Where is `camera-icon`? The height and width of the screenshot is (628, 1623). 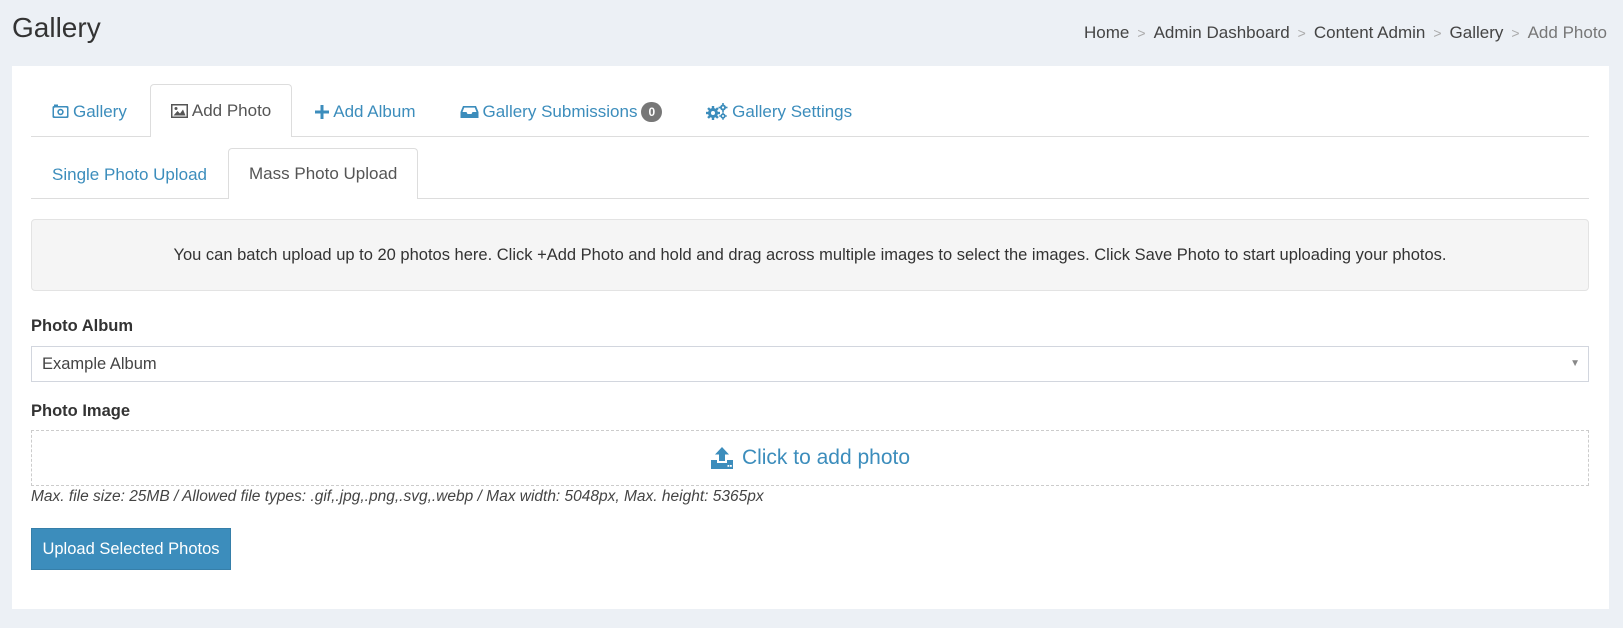 camera-icon is located at coordinates (60, 111).